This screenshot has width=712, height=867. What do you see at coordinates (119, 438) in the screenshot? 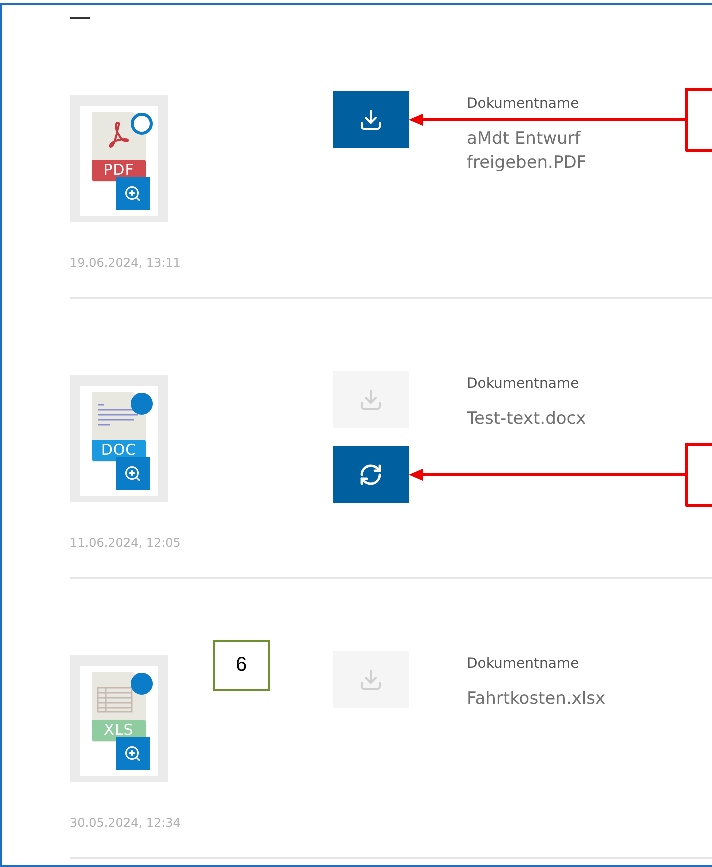
I see `file-thumbnail: DOC` at bounding box center [119, 438].